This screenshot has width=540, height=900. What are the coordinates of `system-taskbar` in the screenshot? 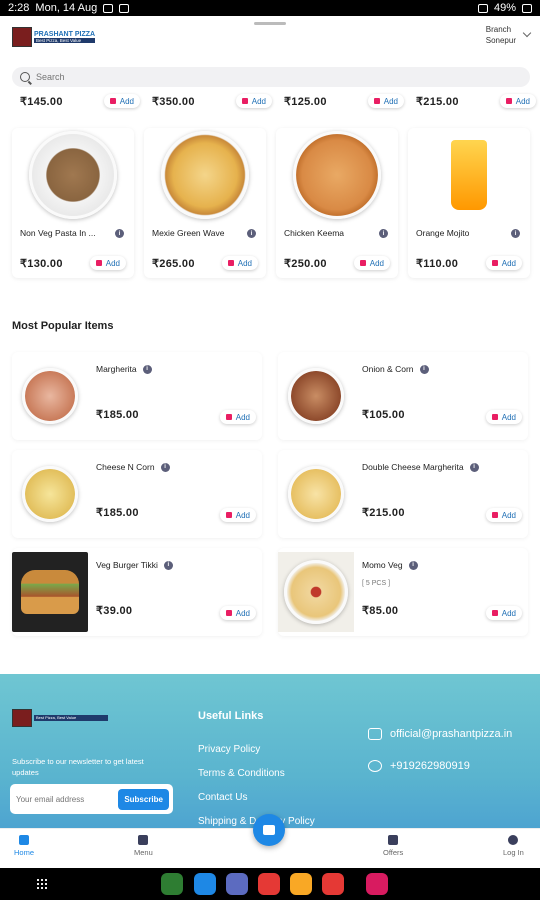 It's located at (270, 884).